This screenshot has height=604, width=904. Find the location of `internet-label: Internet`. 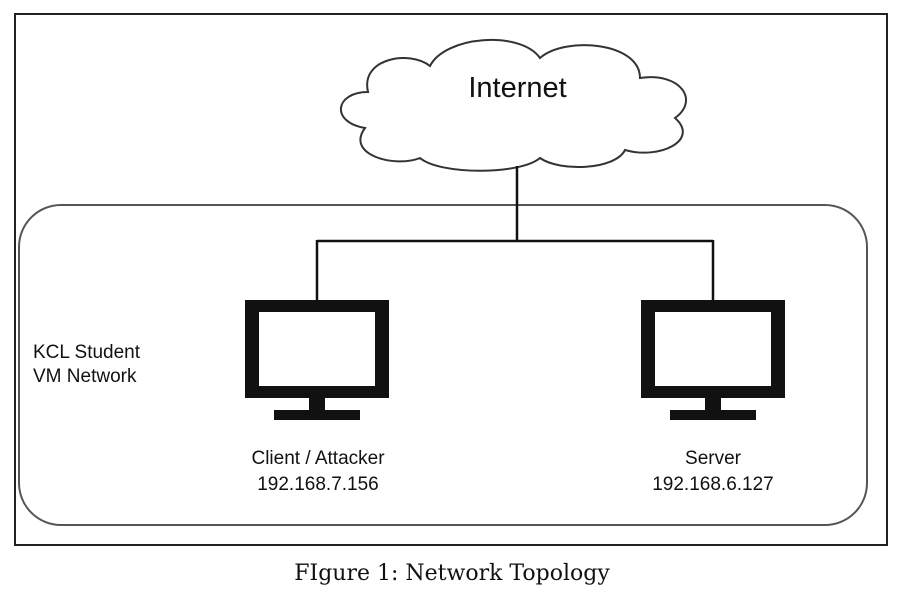

internet-label: Internet is located at coordinates (517, 88).